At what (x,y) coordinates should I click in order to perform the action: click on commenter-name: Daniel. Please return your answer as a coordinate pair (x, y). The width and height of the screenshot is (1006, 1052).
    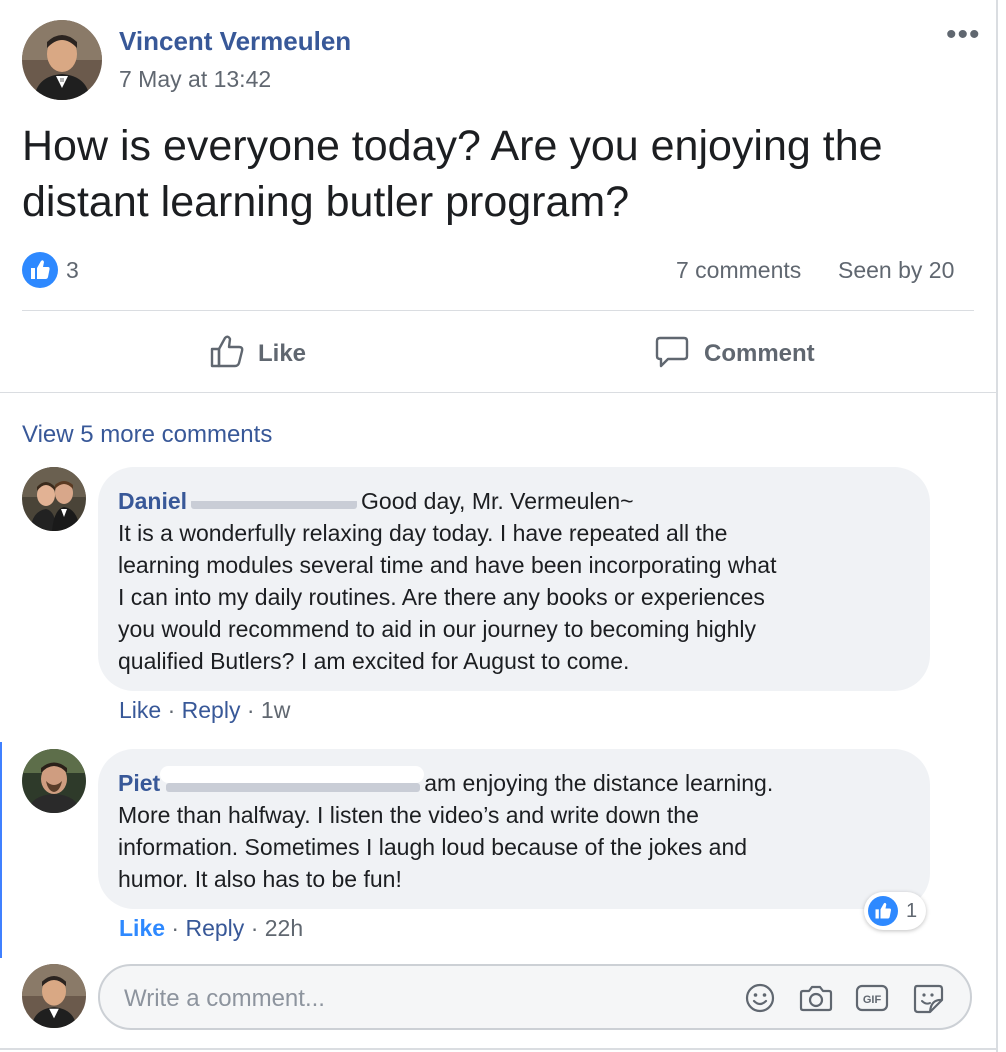
    Looking at the image, I should click on (152, 501).